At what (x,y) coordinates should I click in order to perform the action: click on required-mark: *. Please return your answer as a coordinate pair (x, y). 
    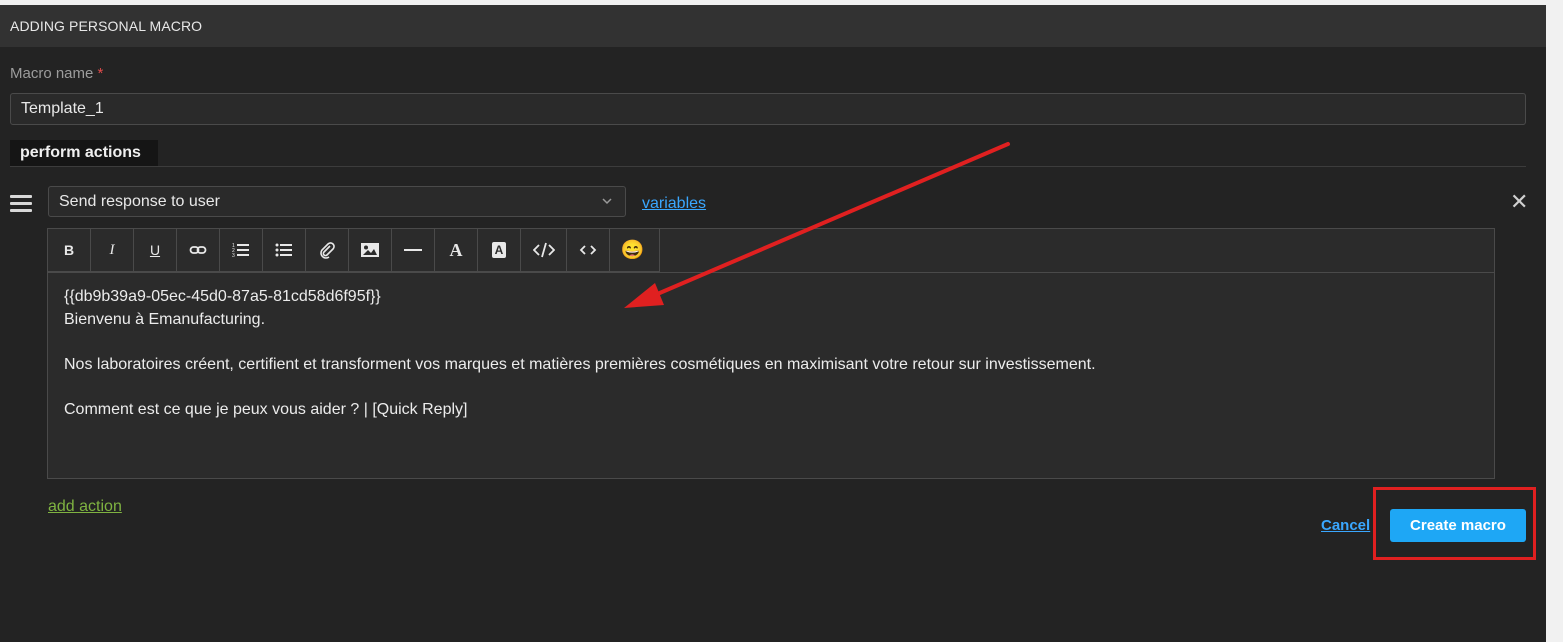
    Looking at the image, I should click on (100, 73).